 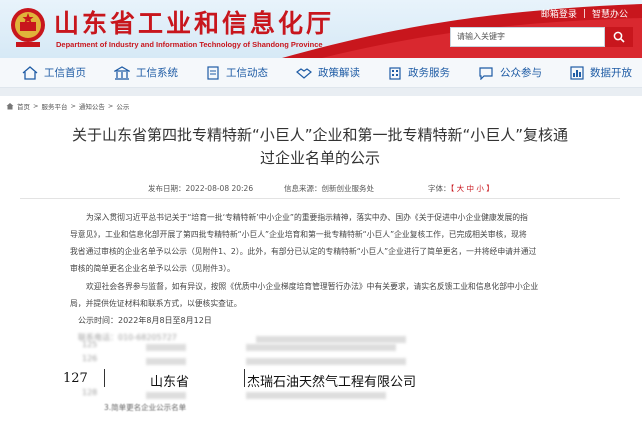 I want to click on breadcrumb: 首页 > 服务平台 > 通知公告 > 公示, so click(x=67, y=106).